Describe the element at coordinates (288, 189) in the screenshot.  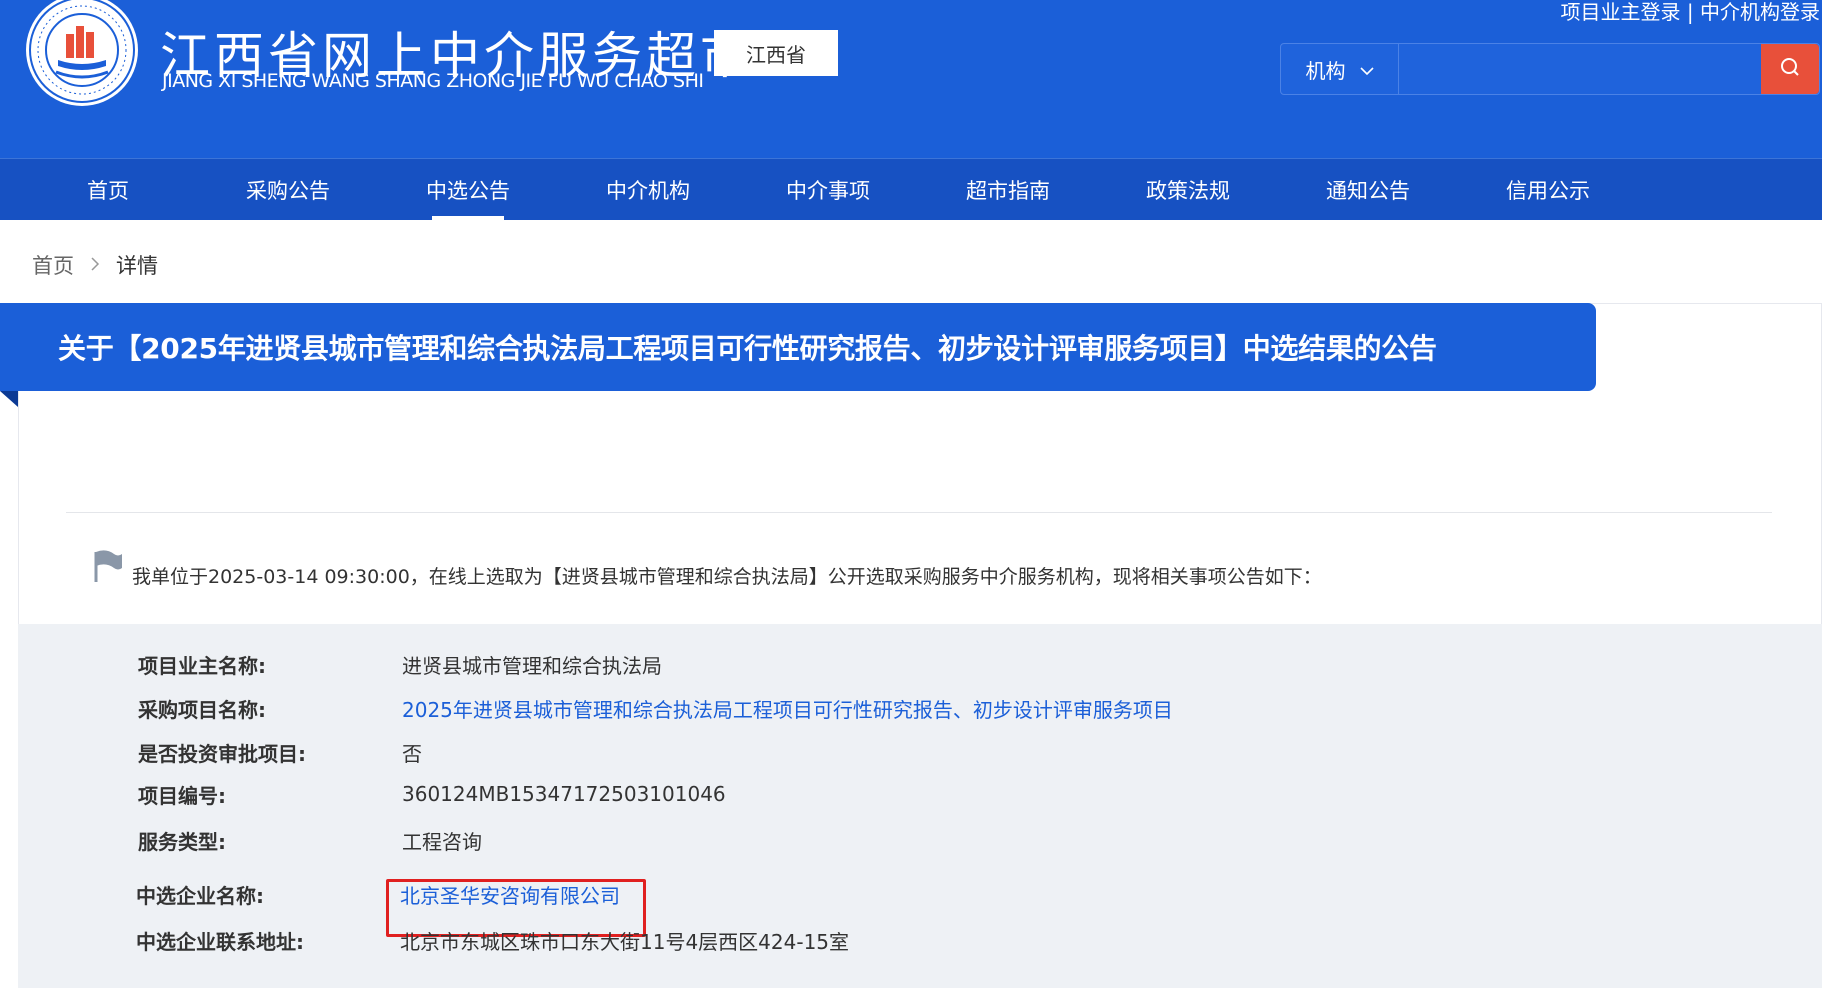
I see `nav-item-procurement: 采购公告` at that location.